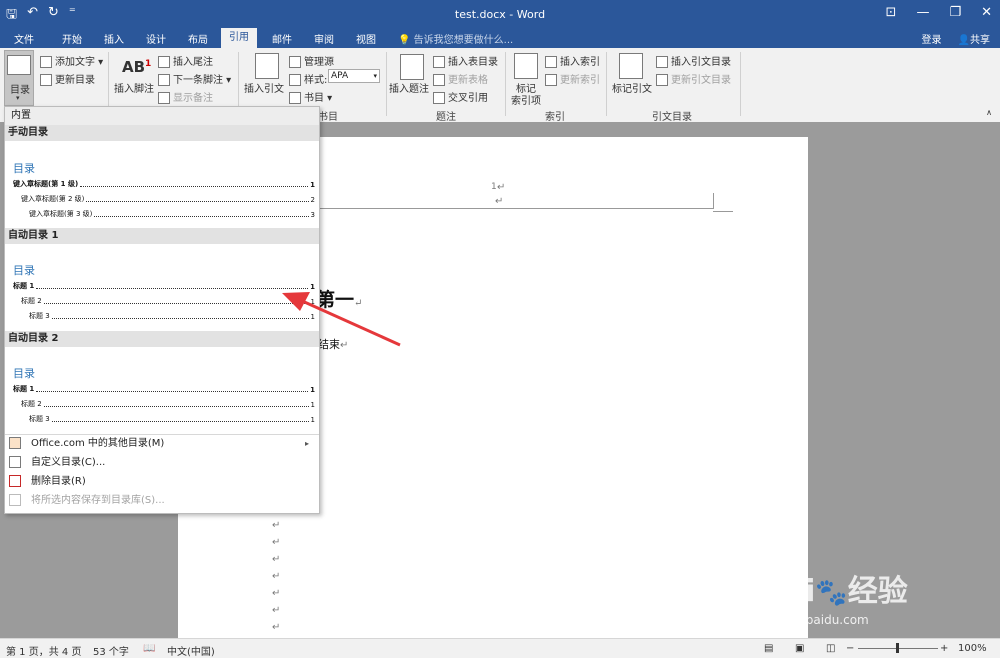  What do you see at coordinates (944, 648) in the screenshot?
I see `zoom-in-button: +` at bounding box center [944, 648].